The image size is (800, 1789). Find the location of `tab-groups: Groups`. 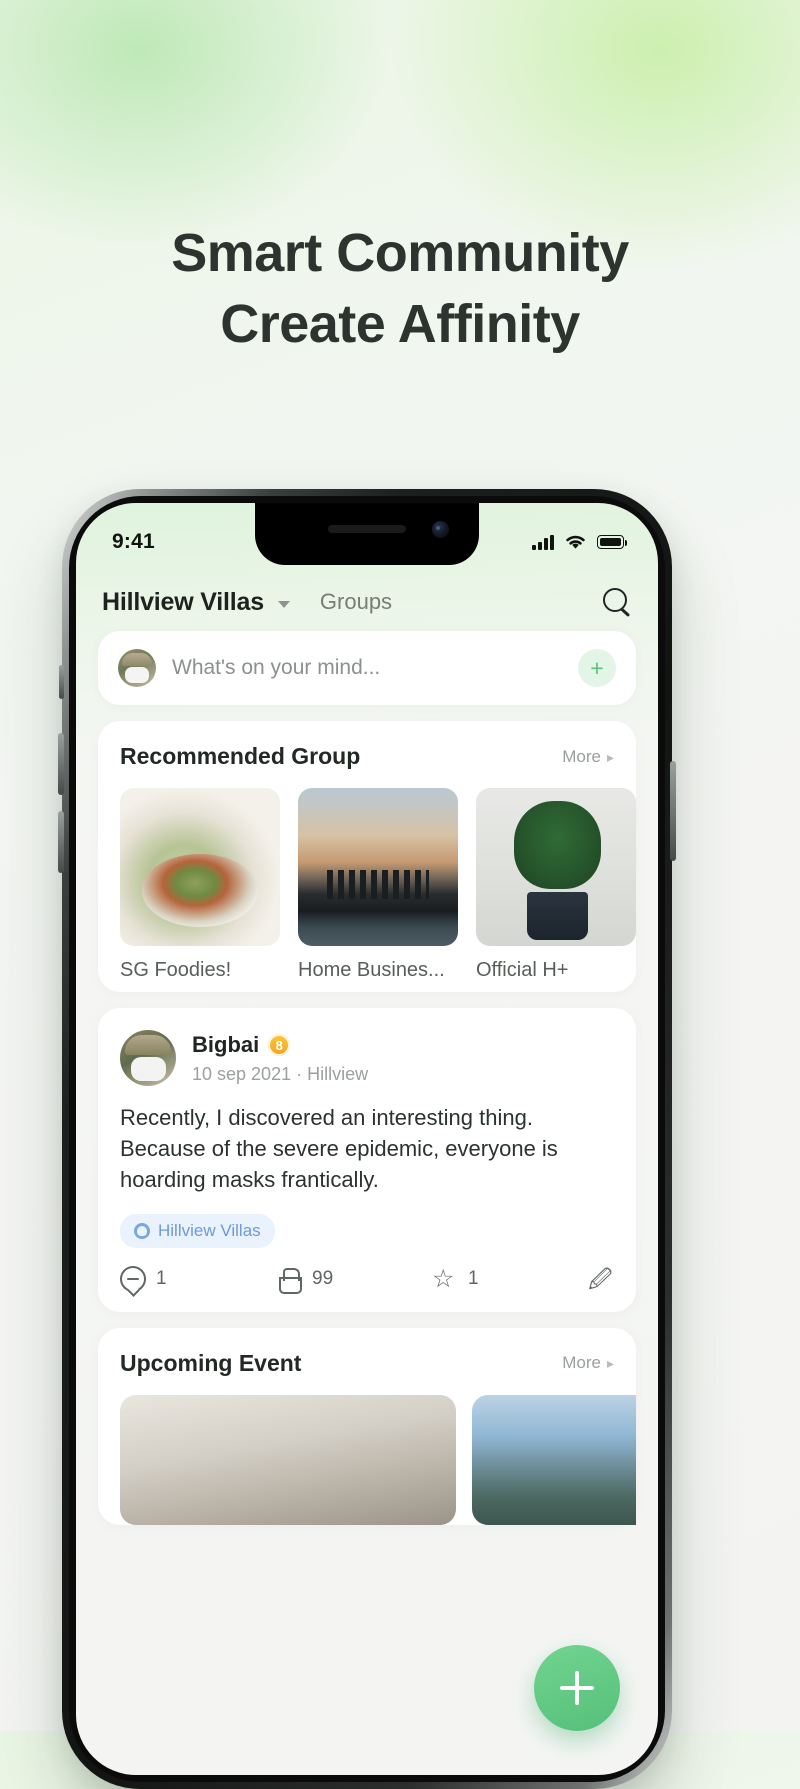

tab-groups: Groups is located at coordinates (356, 602).